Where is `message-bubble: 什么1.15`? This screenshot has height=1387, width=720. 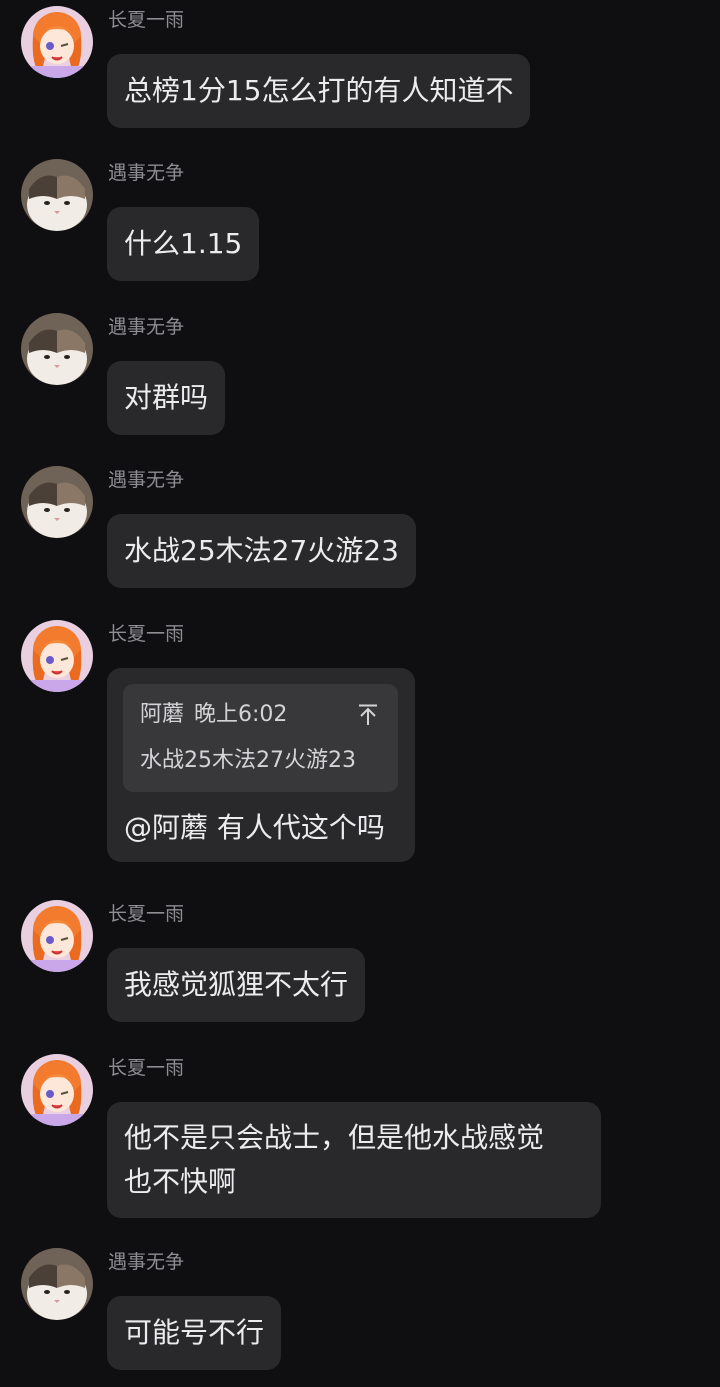 message-bubble: 什么1.15 is located at coordinates (183, 244).